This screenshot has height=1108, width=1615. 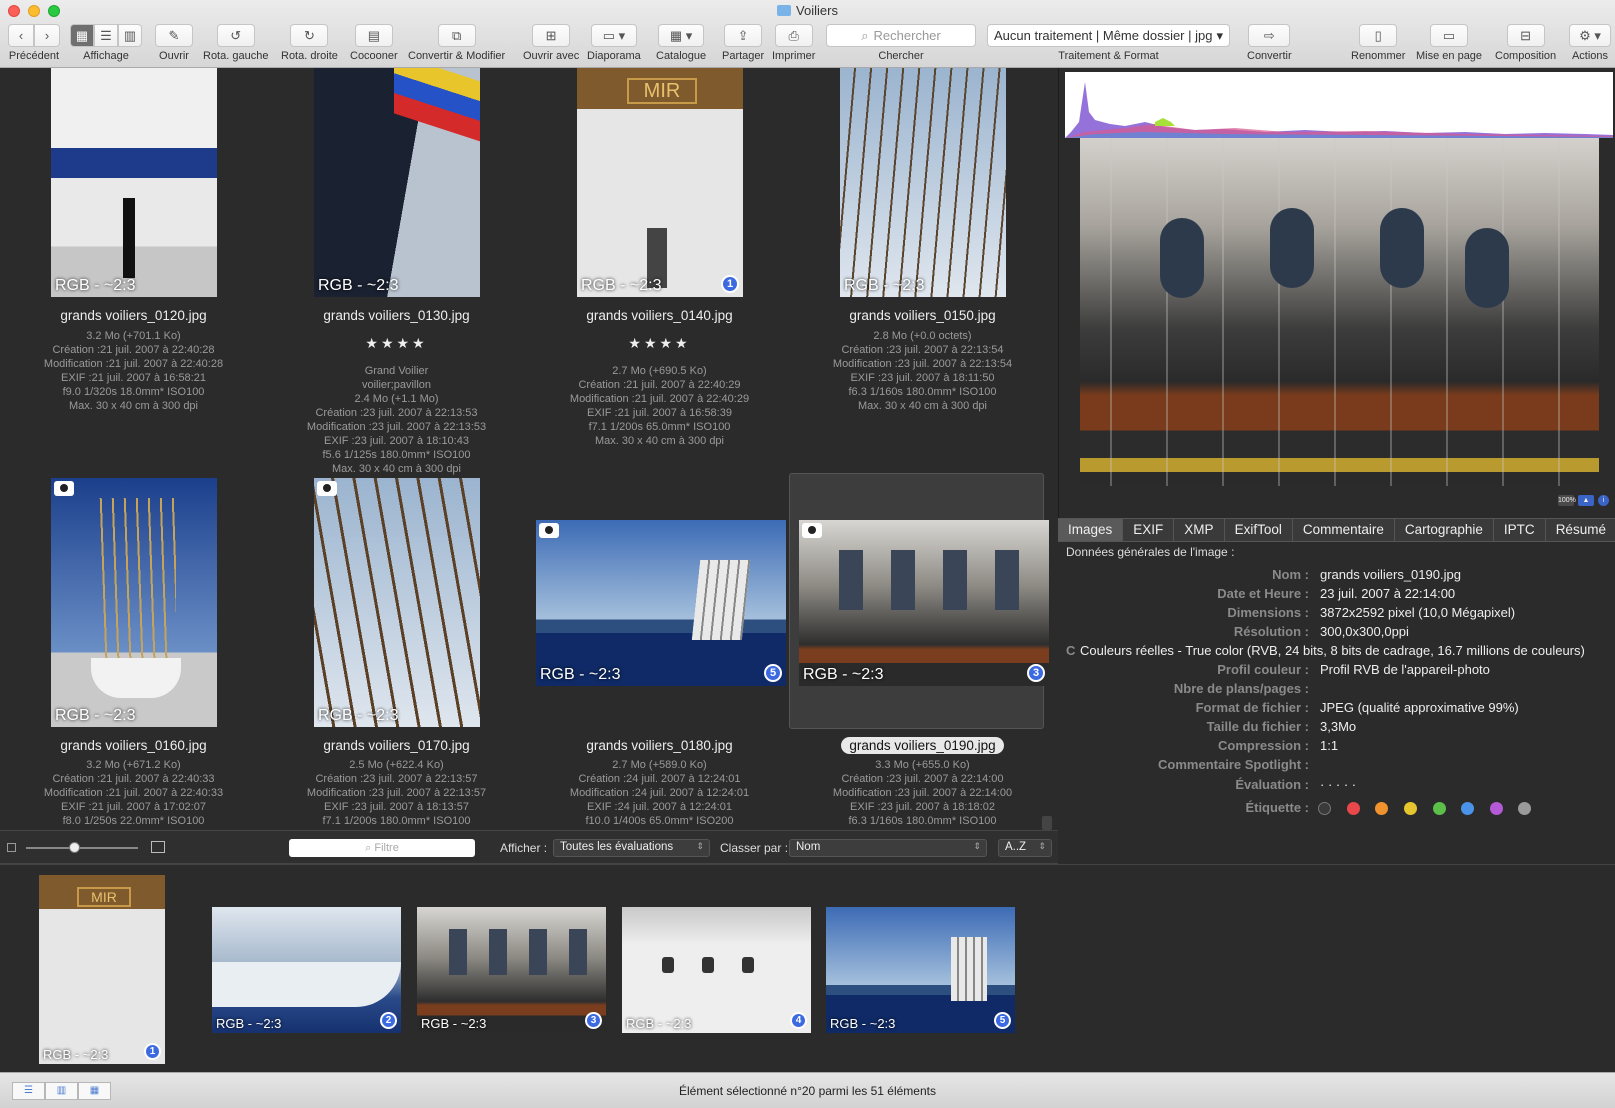 I want to click on tab-xmp: XMP, so click(x=1199, y=530).